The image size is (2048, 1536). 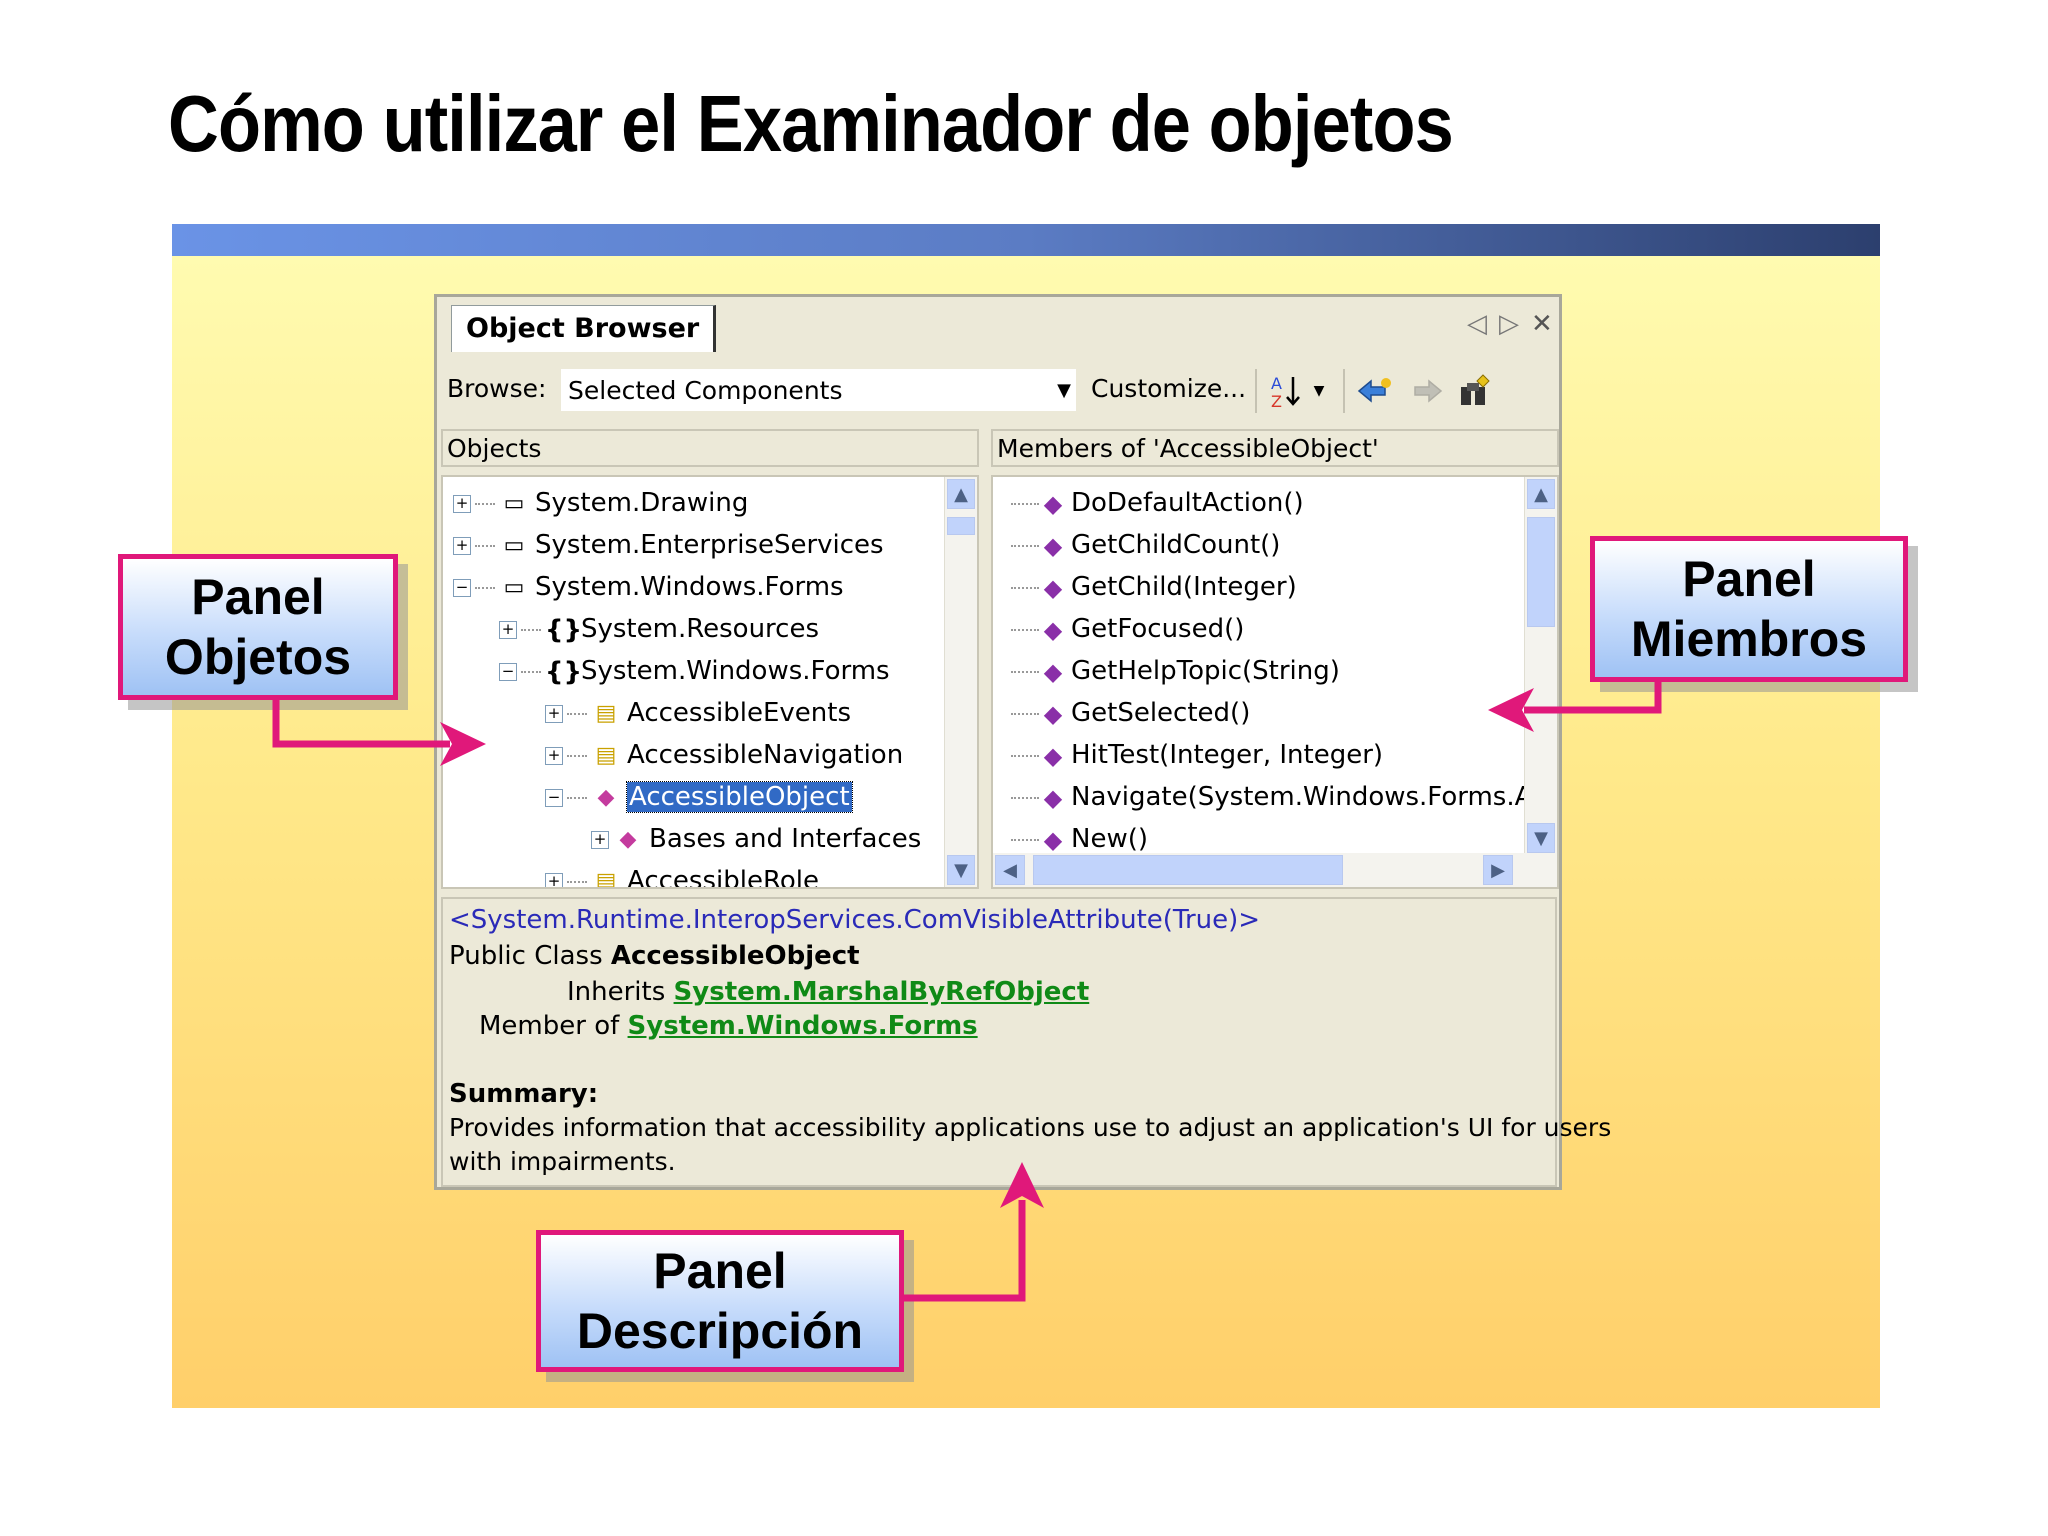 I want to click on arrow-to-objects-panel, so click(x=361, y=724).